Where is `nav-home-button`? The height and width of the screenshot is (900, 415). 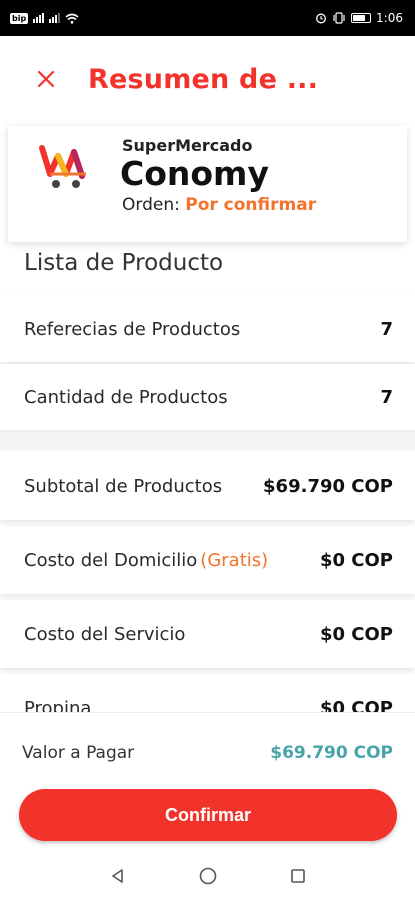 nav-home-button is located at coordinates (208, 876).